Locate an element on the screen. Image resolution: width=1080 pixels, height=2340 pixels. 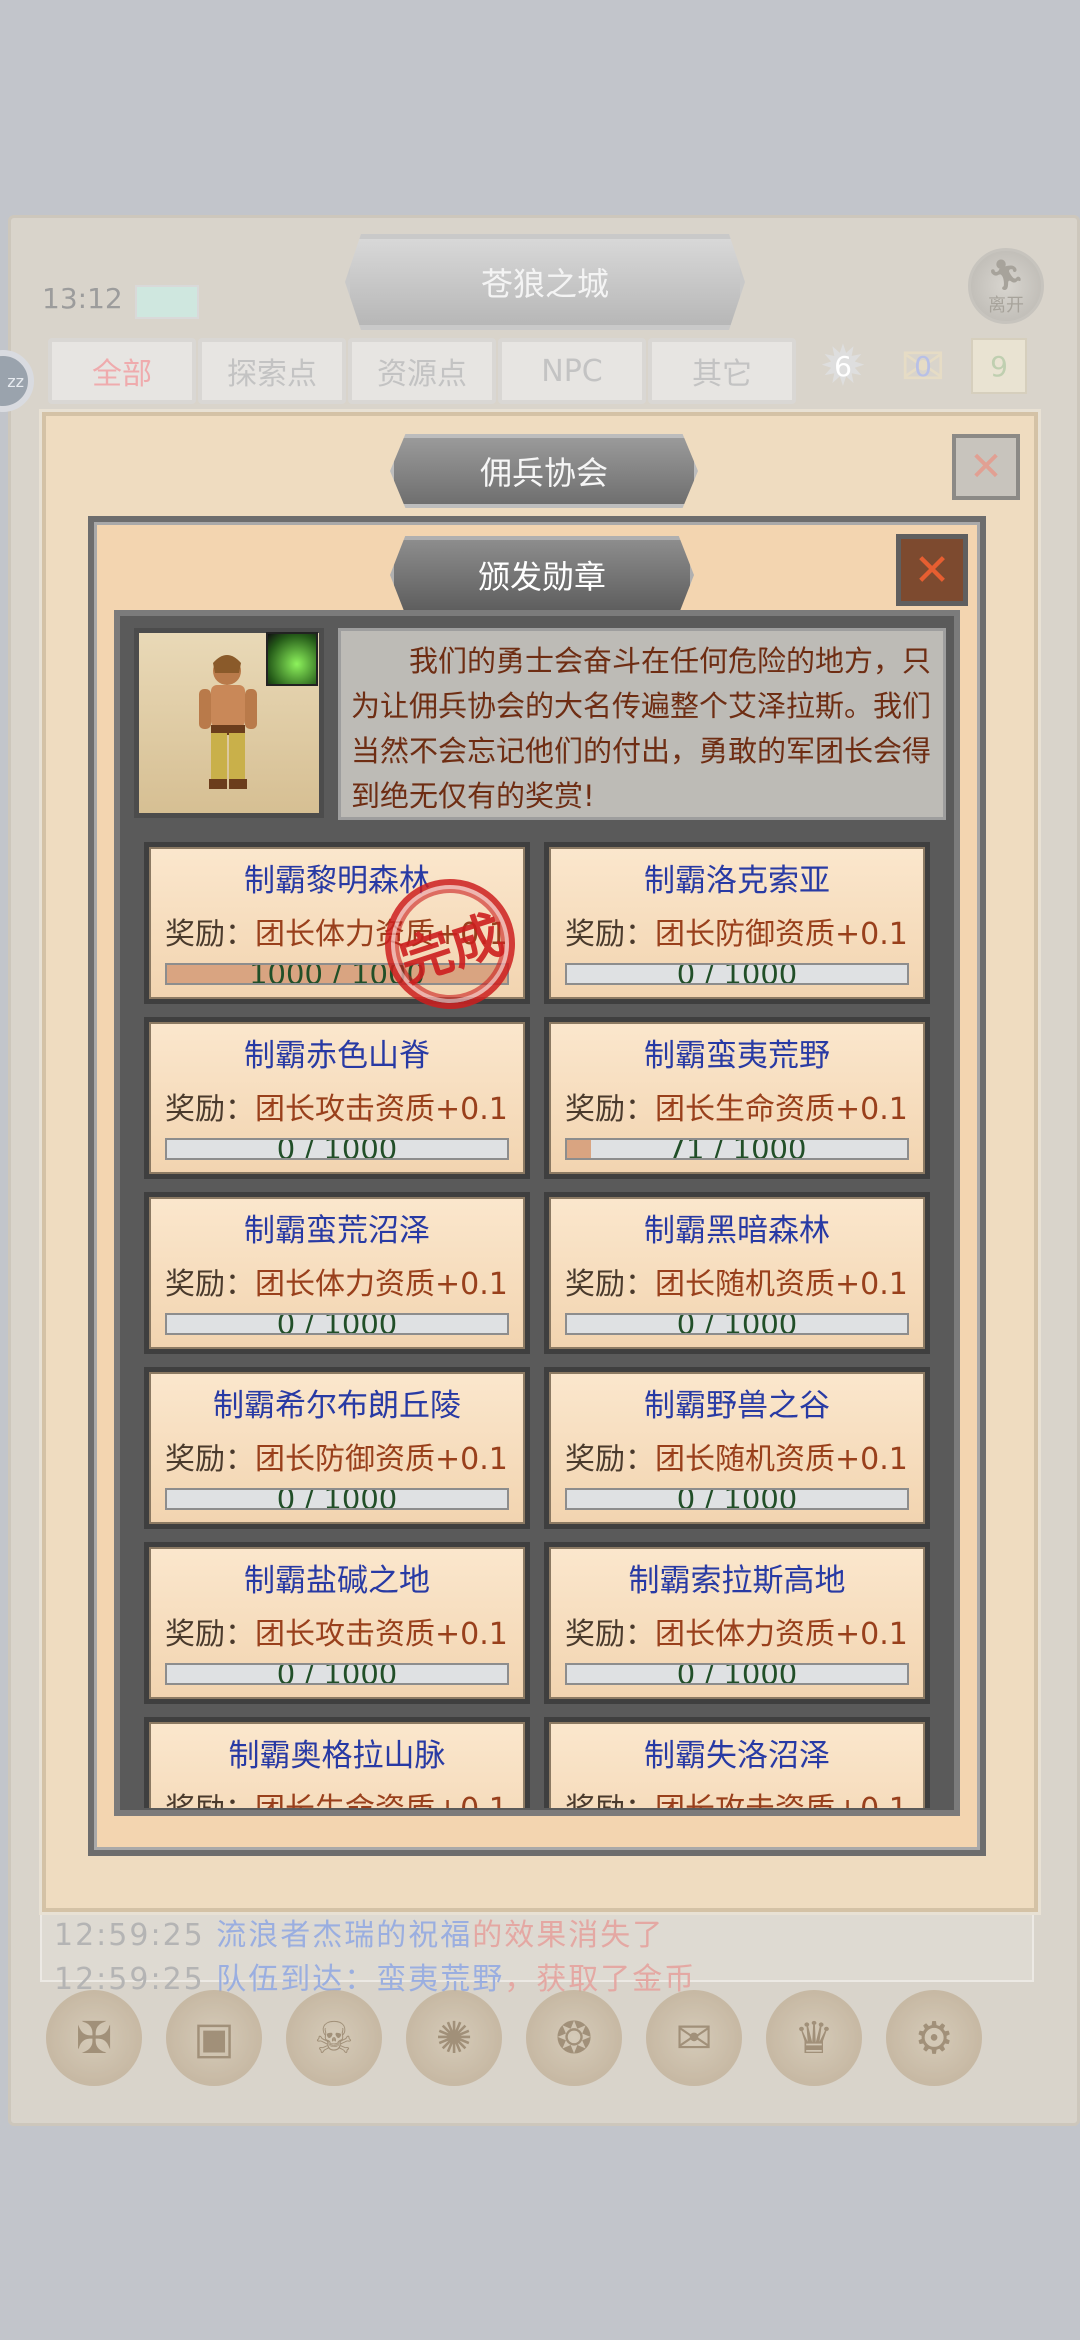
trophy-icon: ♛ is located at coordinates (814, 2038).